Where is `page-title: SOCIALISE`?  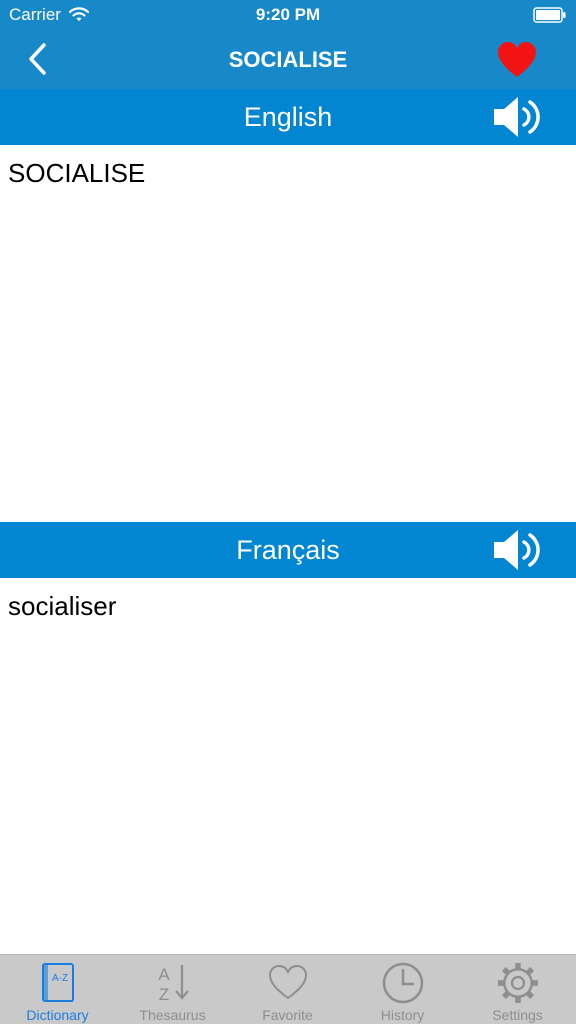 page-title: SOCIALISE is located at coordinates (288, 59).